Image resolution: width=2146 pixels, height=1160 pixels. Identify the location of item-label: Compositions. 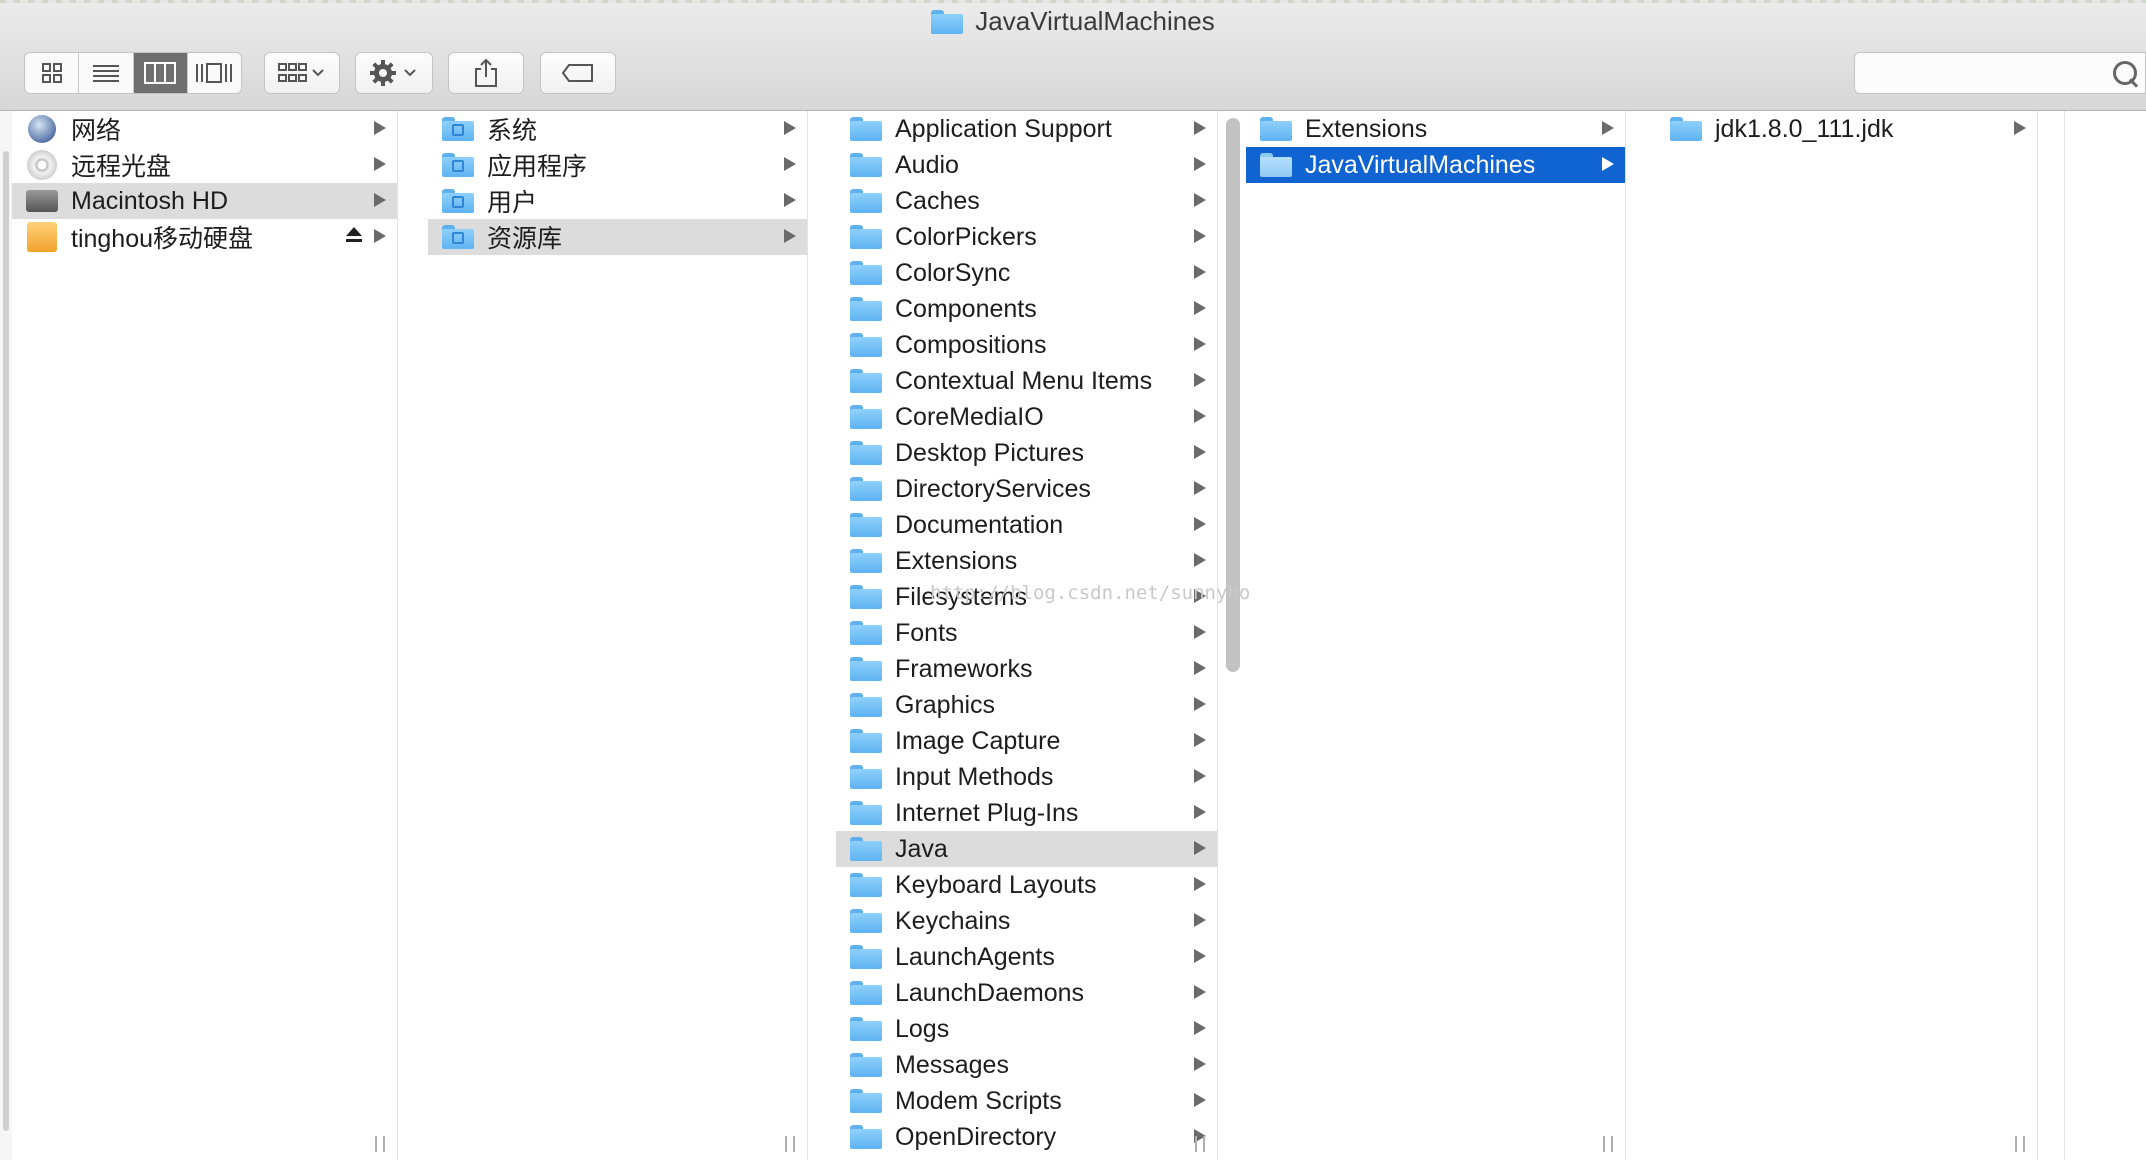
(971, 344).